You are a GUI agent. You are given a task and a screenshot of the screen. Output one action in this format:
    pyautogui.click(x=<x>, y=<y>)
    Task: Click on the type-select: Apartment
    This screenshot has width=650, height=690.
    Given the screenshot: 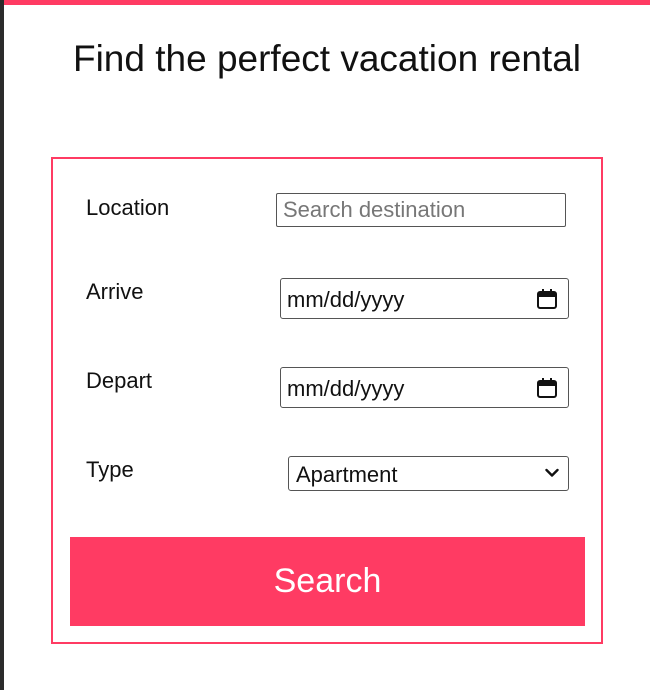 What is the action you would take?
    pyautogui.click(x=428, y=473)
    